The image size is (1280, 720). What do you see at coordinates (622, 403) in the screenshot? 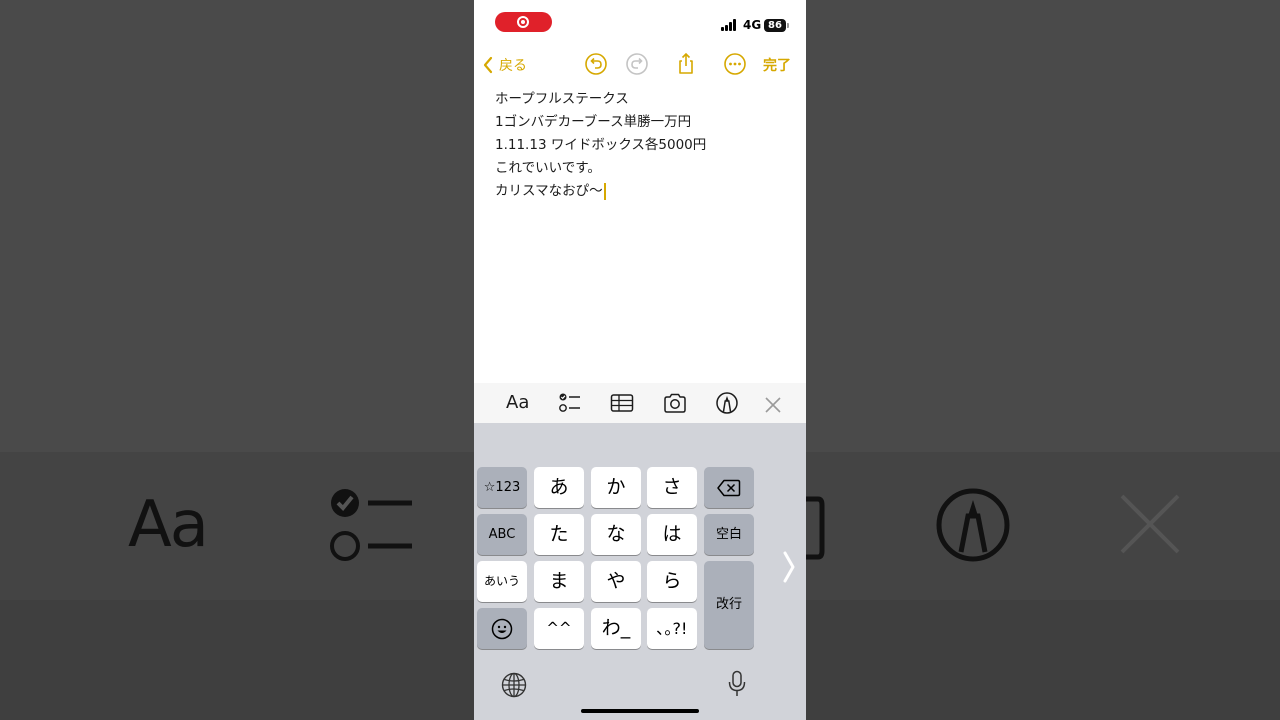
I see `table-icon` at bounding box center [622, 403].